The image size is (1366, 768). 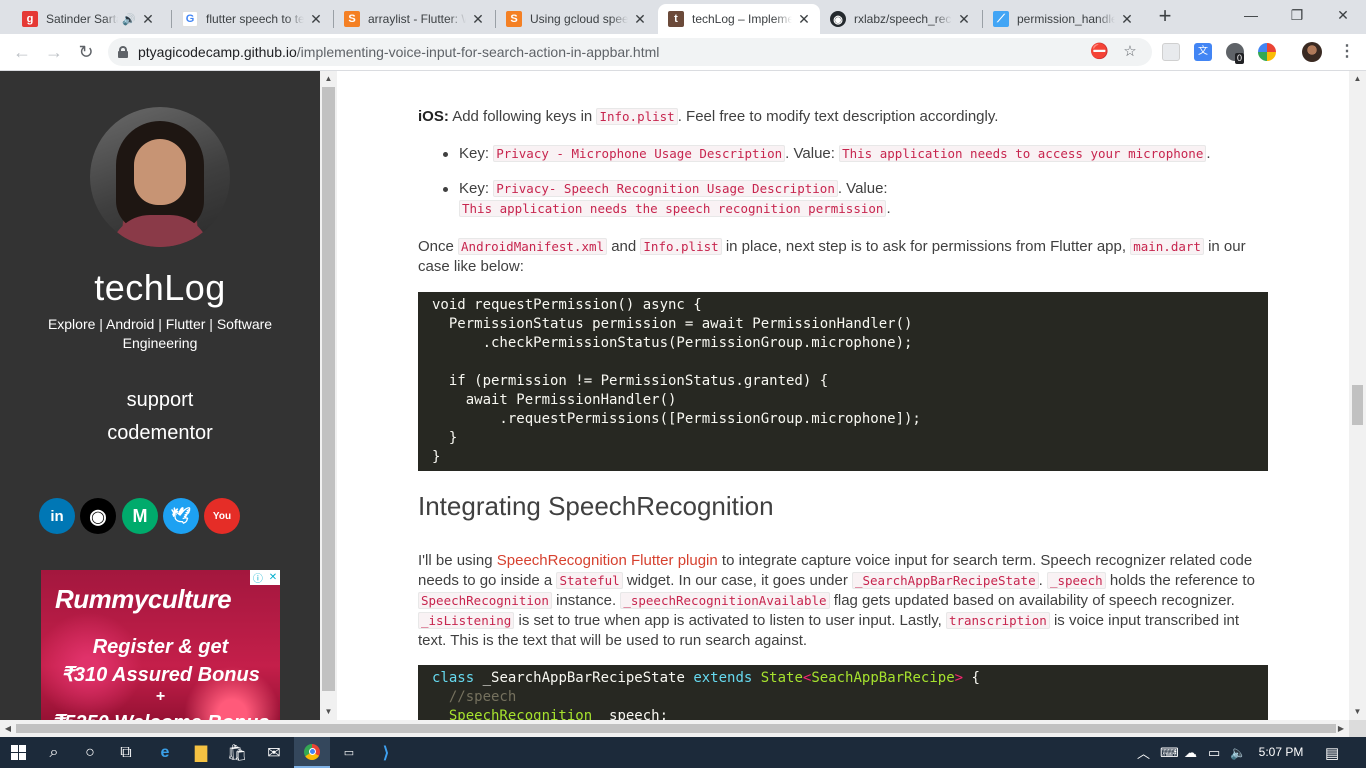 What do you see at coordinates (607, 560) in the screenshot?
I see `speech-plugin-link: SpeechRecognition Flutter plugin` at bounding box center [607, 560].